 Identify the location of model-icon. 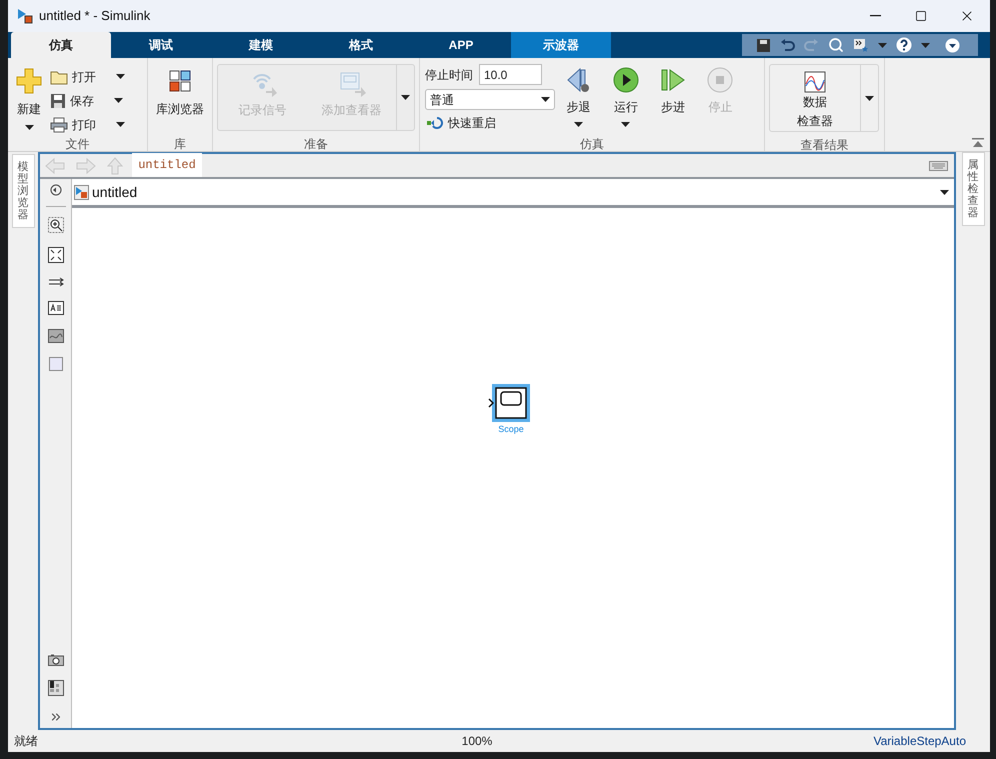
(81, 192).